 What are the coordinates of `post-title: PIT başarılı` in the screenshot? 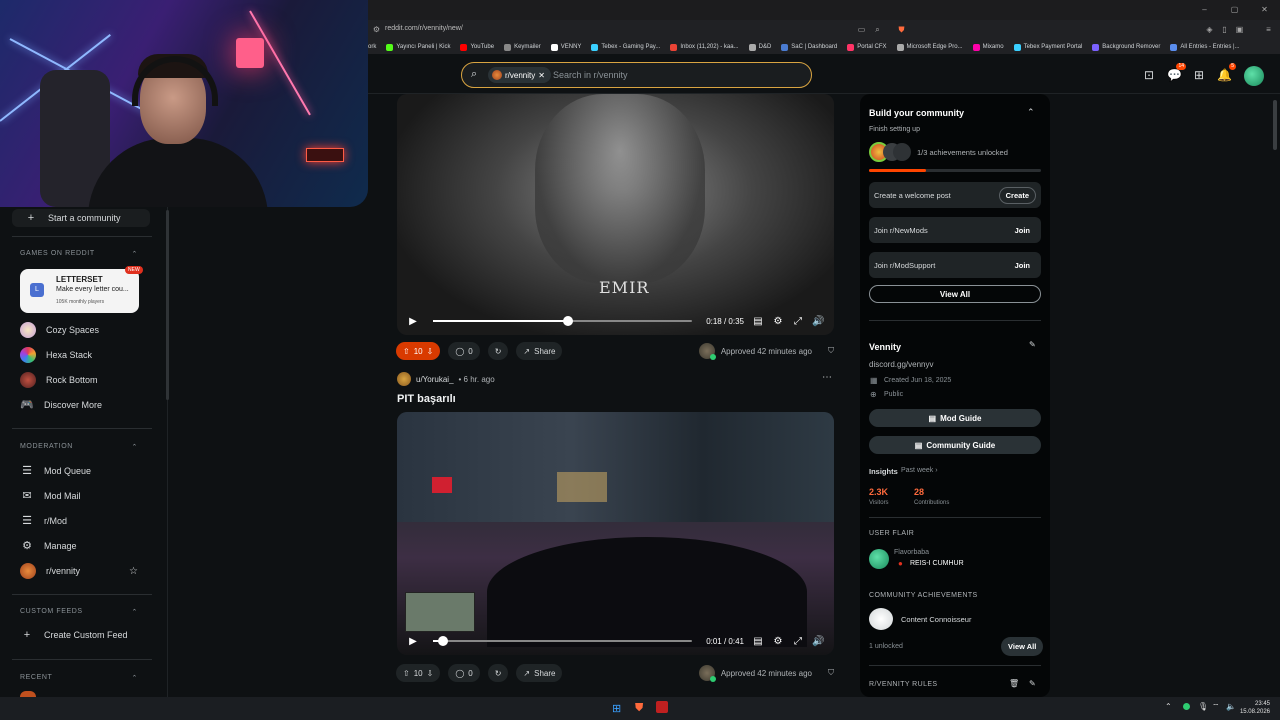 It's located at (426, 399).